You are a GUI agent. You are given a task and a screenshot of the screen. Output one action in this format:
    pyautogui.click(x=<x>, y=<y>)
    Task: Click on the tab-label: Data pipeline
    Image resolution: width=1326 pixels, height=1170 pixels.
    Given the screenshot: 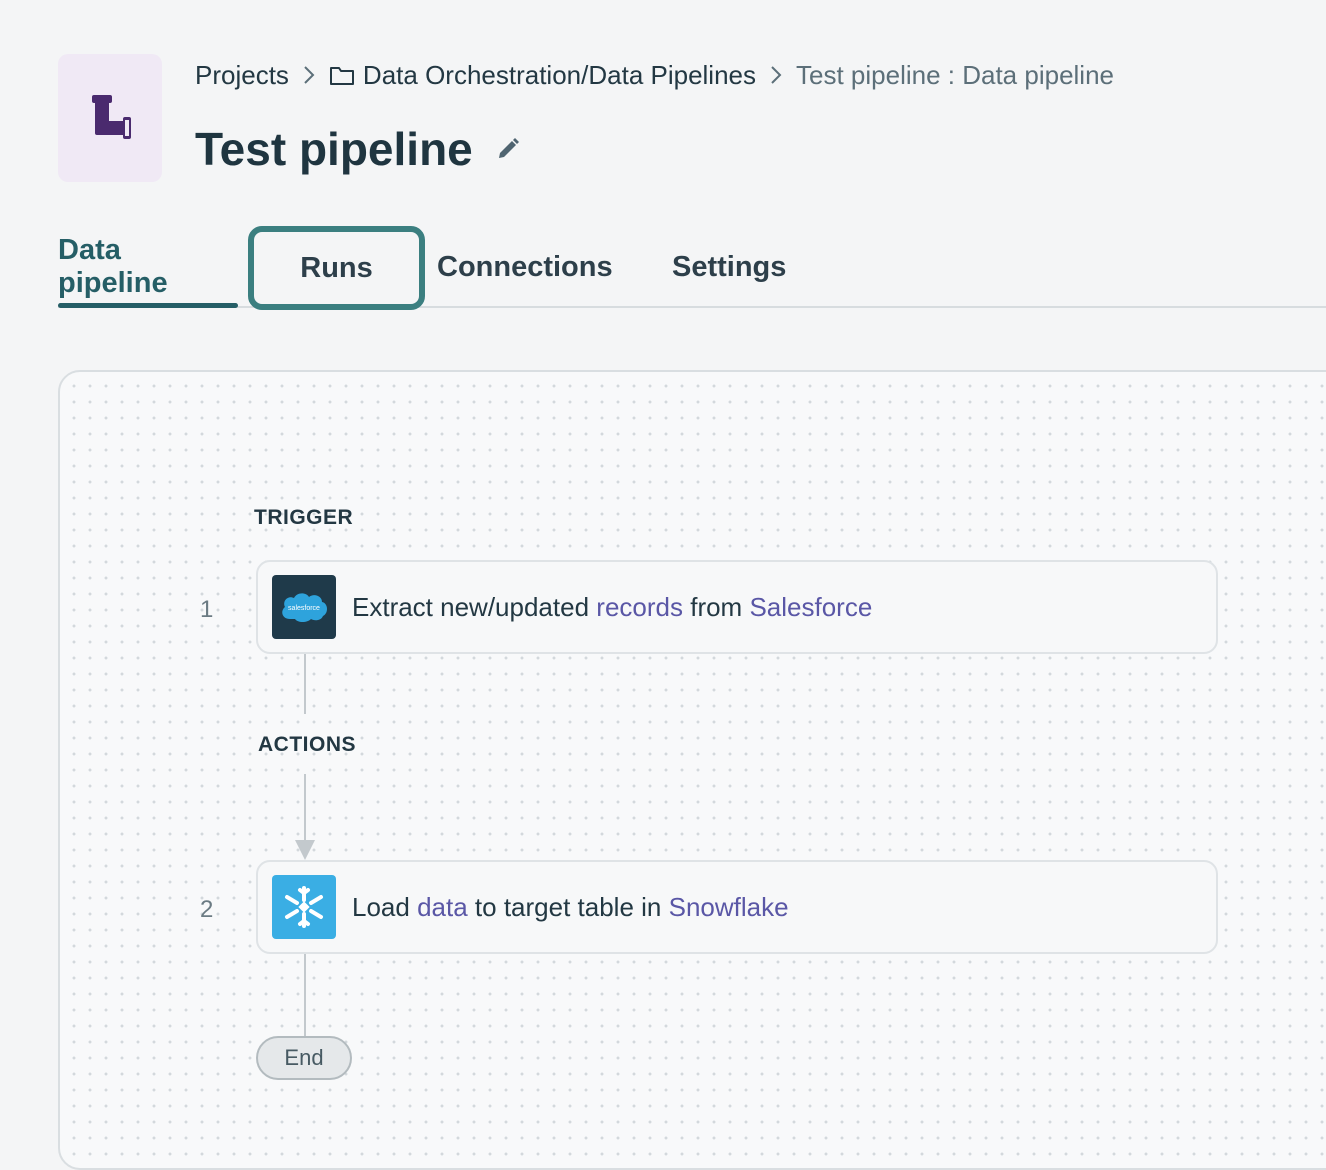 What is the action you would take?
    pyautogui.click(x=113, y=266)
    